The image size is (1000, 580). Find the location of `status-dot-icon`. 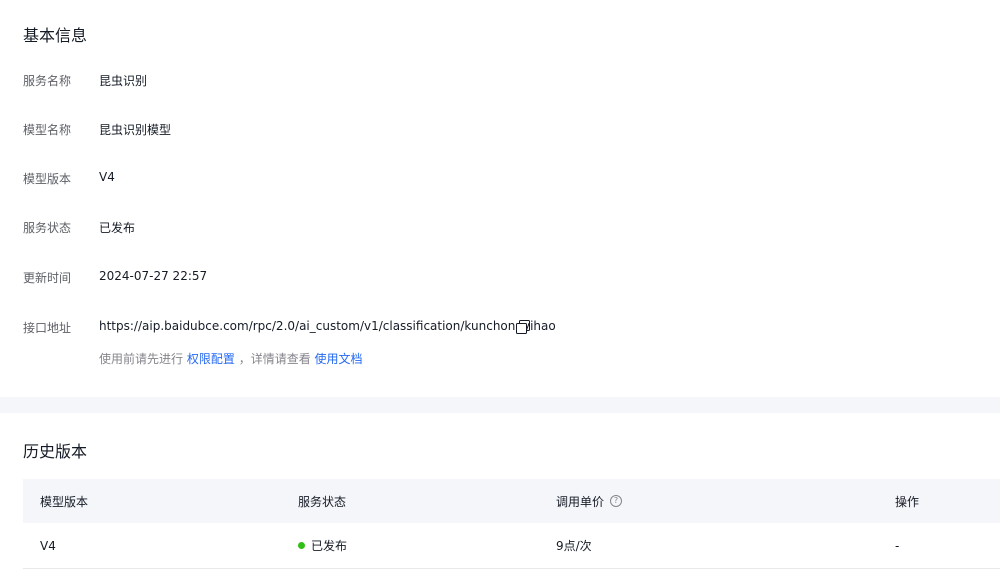

status-dot-icon is located at coordinates (301, 545).